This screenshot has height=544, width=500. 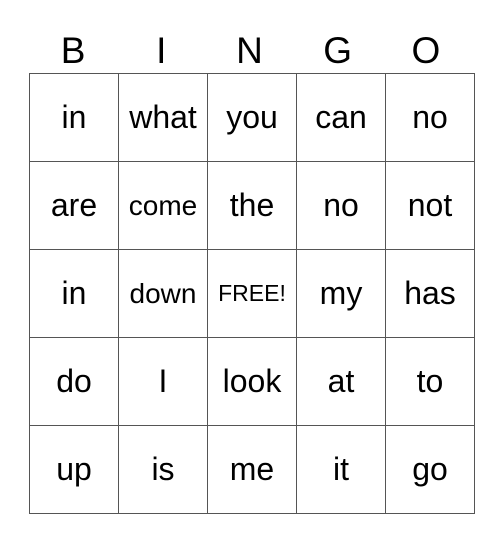 I want to click on bingo-cell: me, so click(x=252, y=469).